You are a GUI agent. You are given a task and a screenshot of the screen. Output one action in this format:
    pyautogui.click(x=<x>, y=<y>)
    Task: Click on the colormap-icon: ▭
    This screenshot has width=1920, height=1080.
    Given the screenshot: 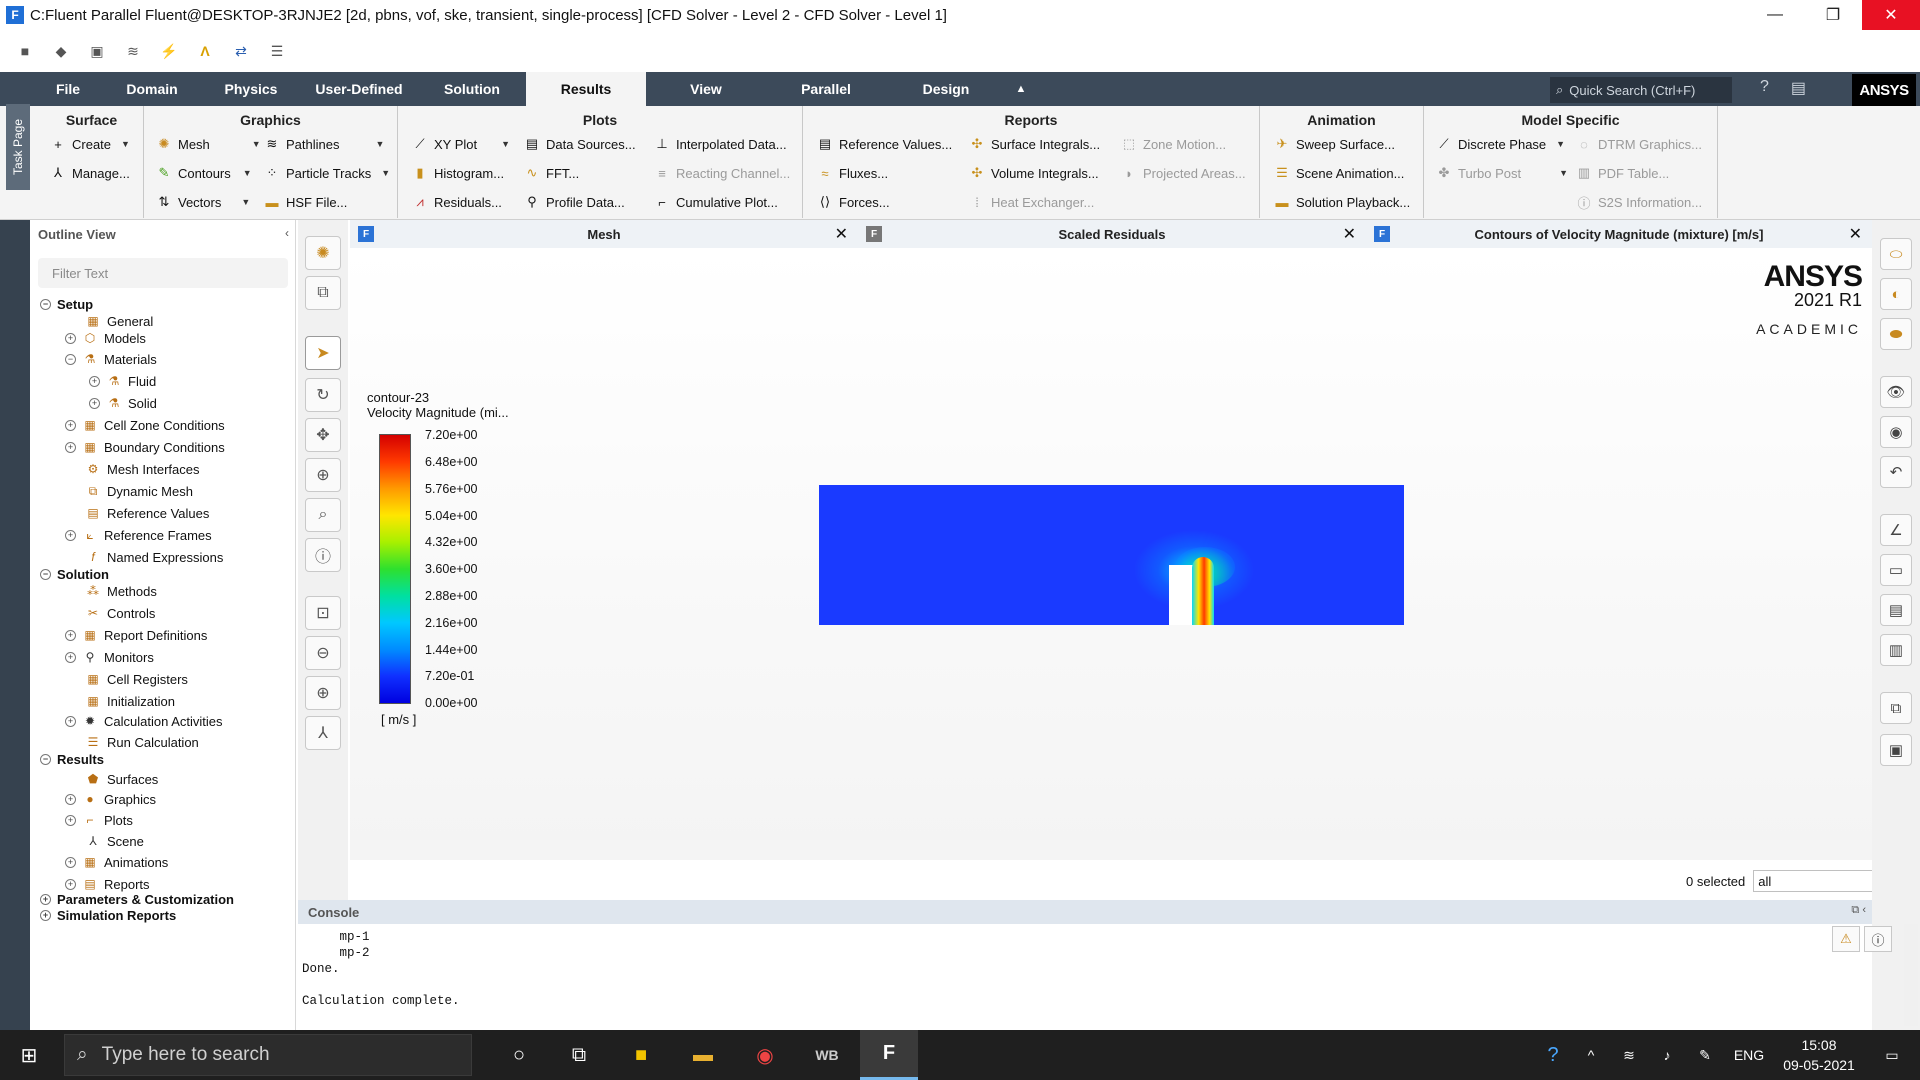 What is the action you would take?
    pyautogui.click(x=1896, y=570)
    